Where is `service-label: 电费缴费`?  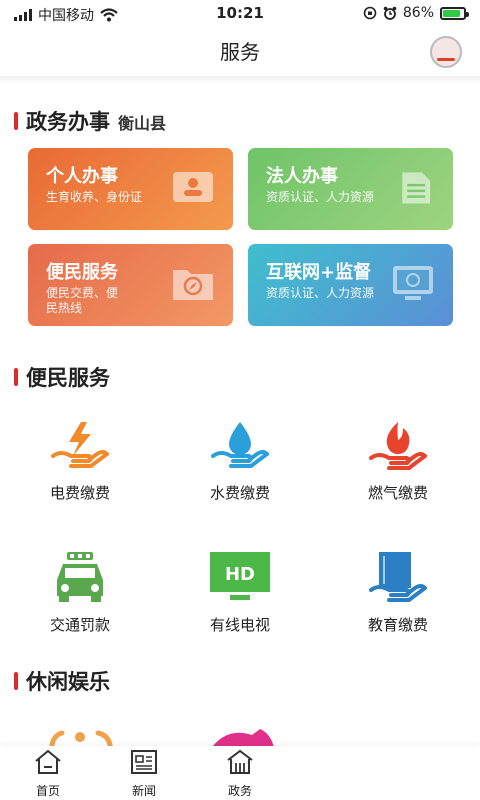
service-label: 电费缴费 is located at coordinates (79, 493).